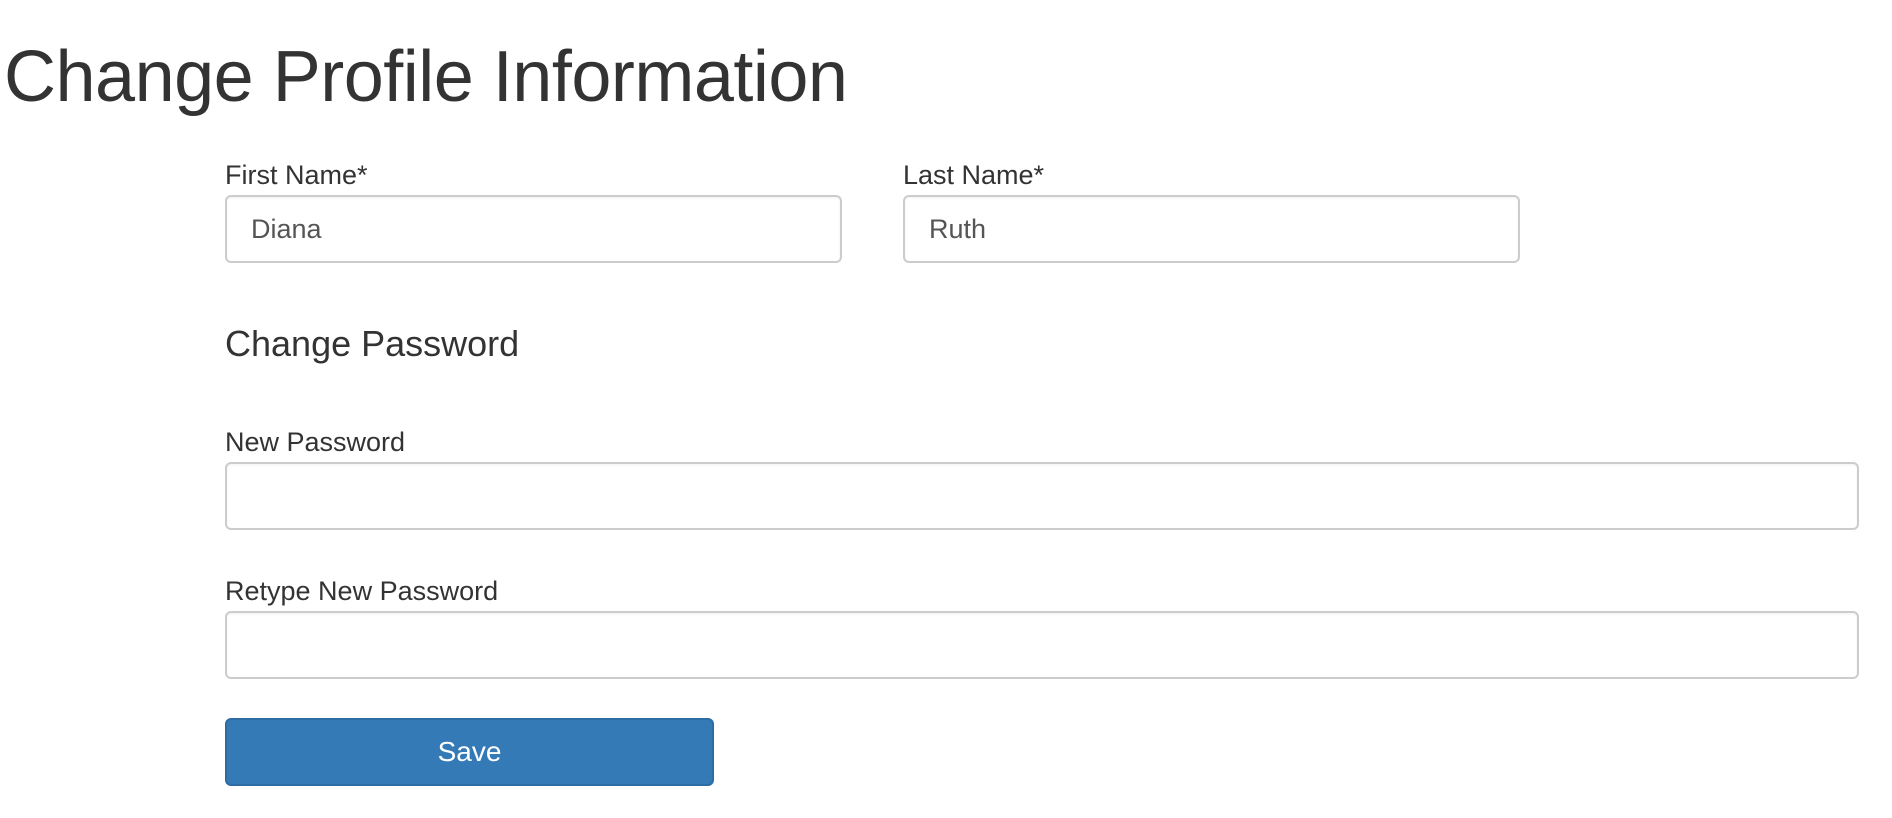  I want to click on first-name-input, so click(533, 229).